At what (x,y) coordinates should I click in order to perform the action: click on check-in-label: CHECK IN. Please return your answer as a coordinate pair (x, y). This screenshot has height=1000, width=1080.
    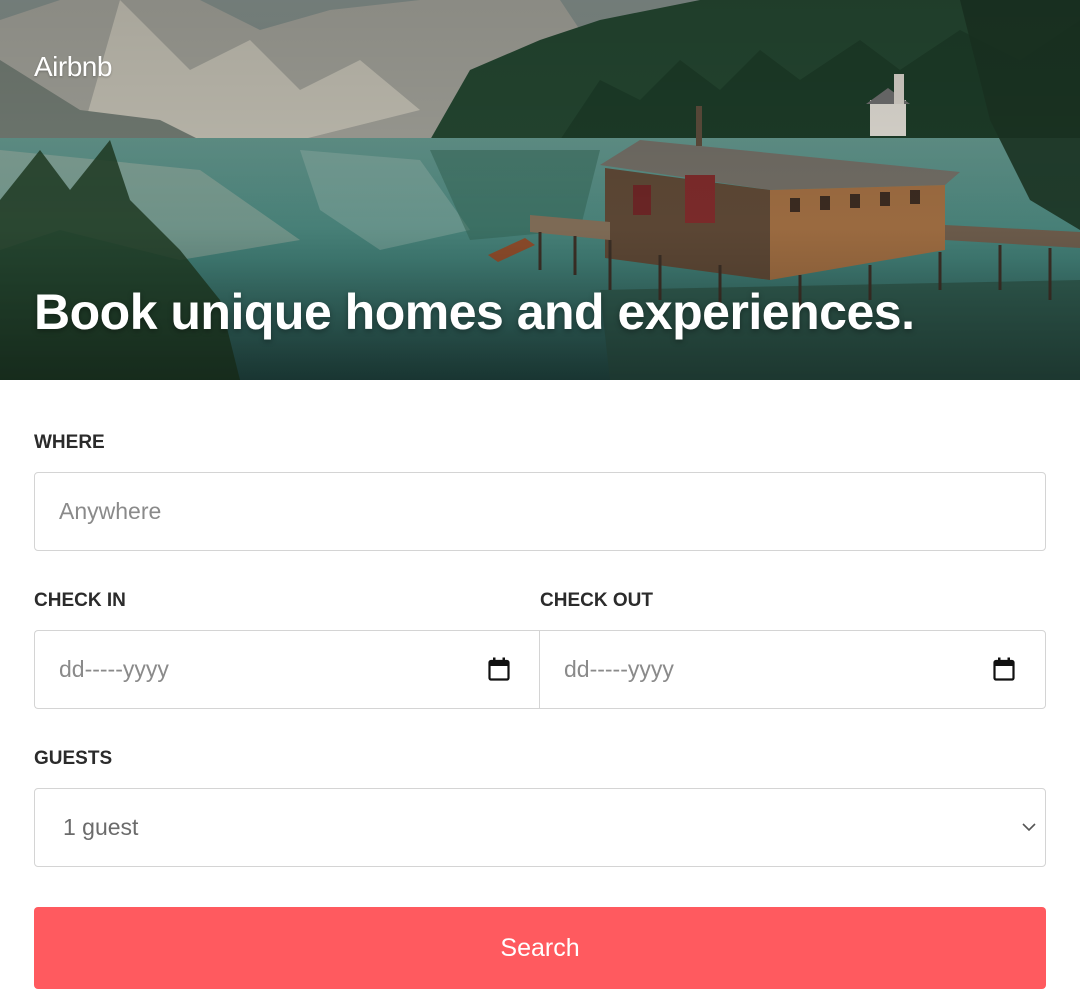
    Looking at the image, I should click on (80, 600).